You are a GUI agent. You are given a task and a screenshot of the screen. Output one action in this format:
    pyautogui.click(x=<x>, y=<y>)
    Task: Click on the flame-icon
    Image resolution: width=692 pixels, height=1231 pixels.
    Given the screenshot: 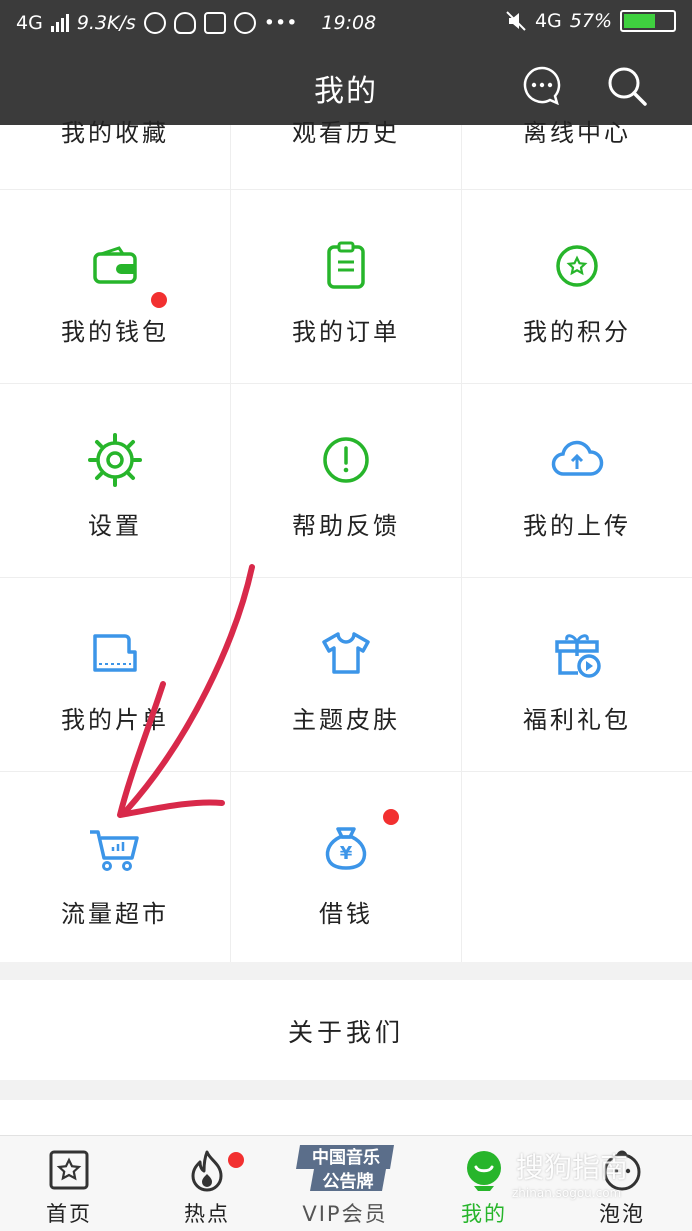 What is the action you would take?
    pyautogui.click(x=207, y=1171)
    